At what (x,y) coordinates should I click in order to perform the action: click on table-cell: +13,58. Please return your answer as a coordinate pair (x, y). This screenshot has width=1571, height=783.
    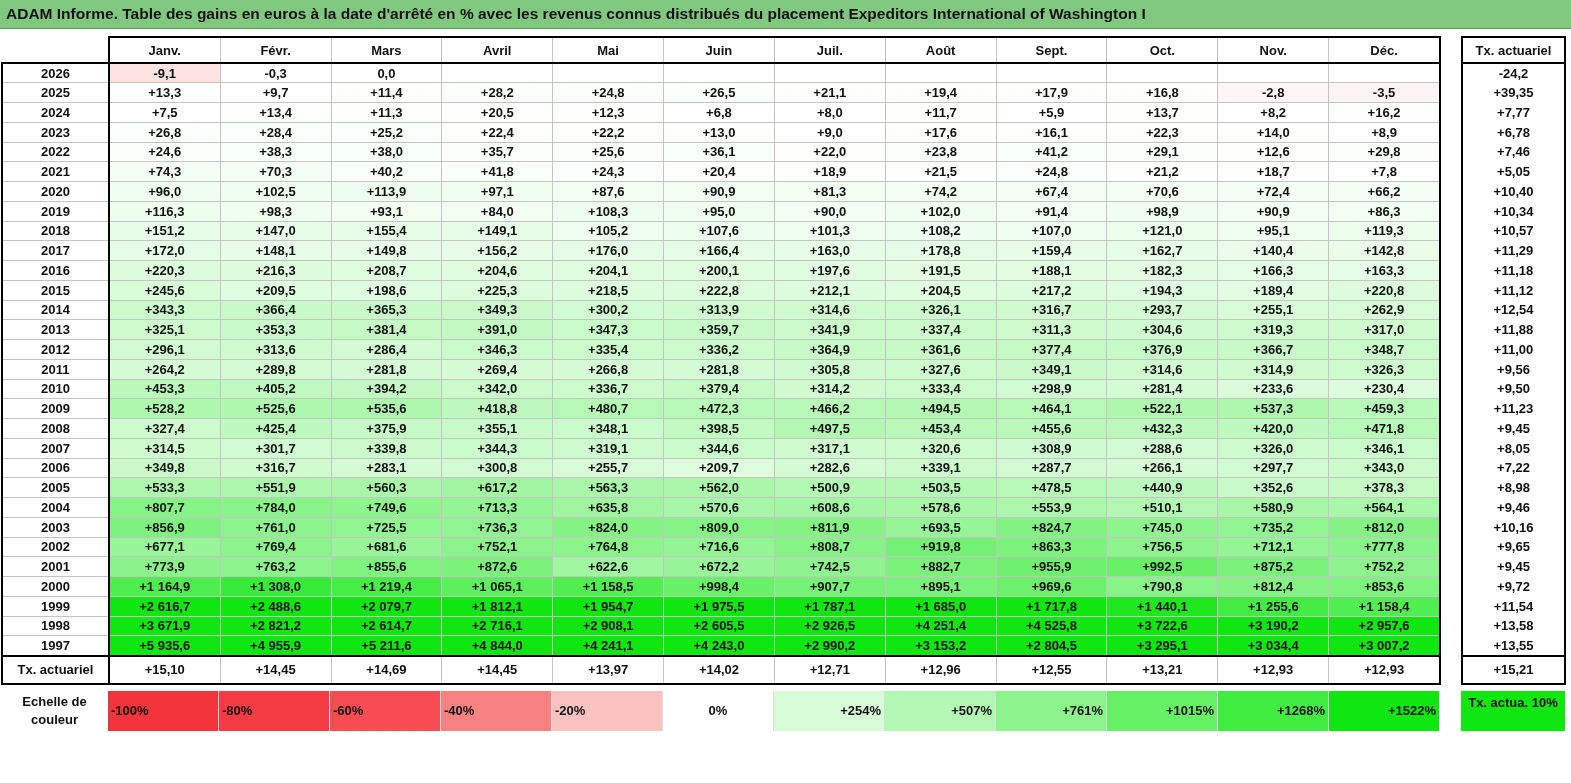
    Looking at the image, I should click on (1513, 626).